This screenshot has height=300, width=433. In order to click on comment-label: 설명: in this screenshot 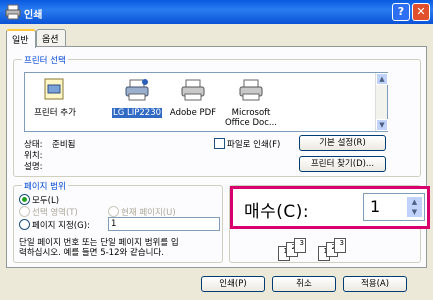, I will do `click(33, 167)`.